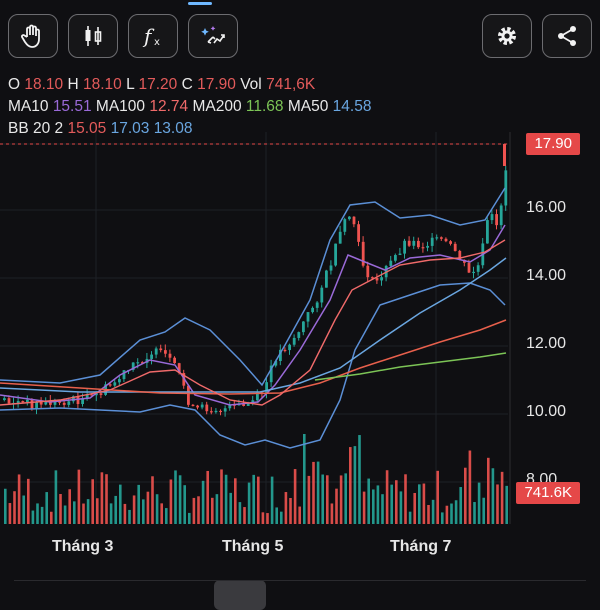  What do you see at coordinates (546, 275) in the screenshot?
I see `y-tick-label: 14.00` at bounding box center [546, 275].